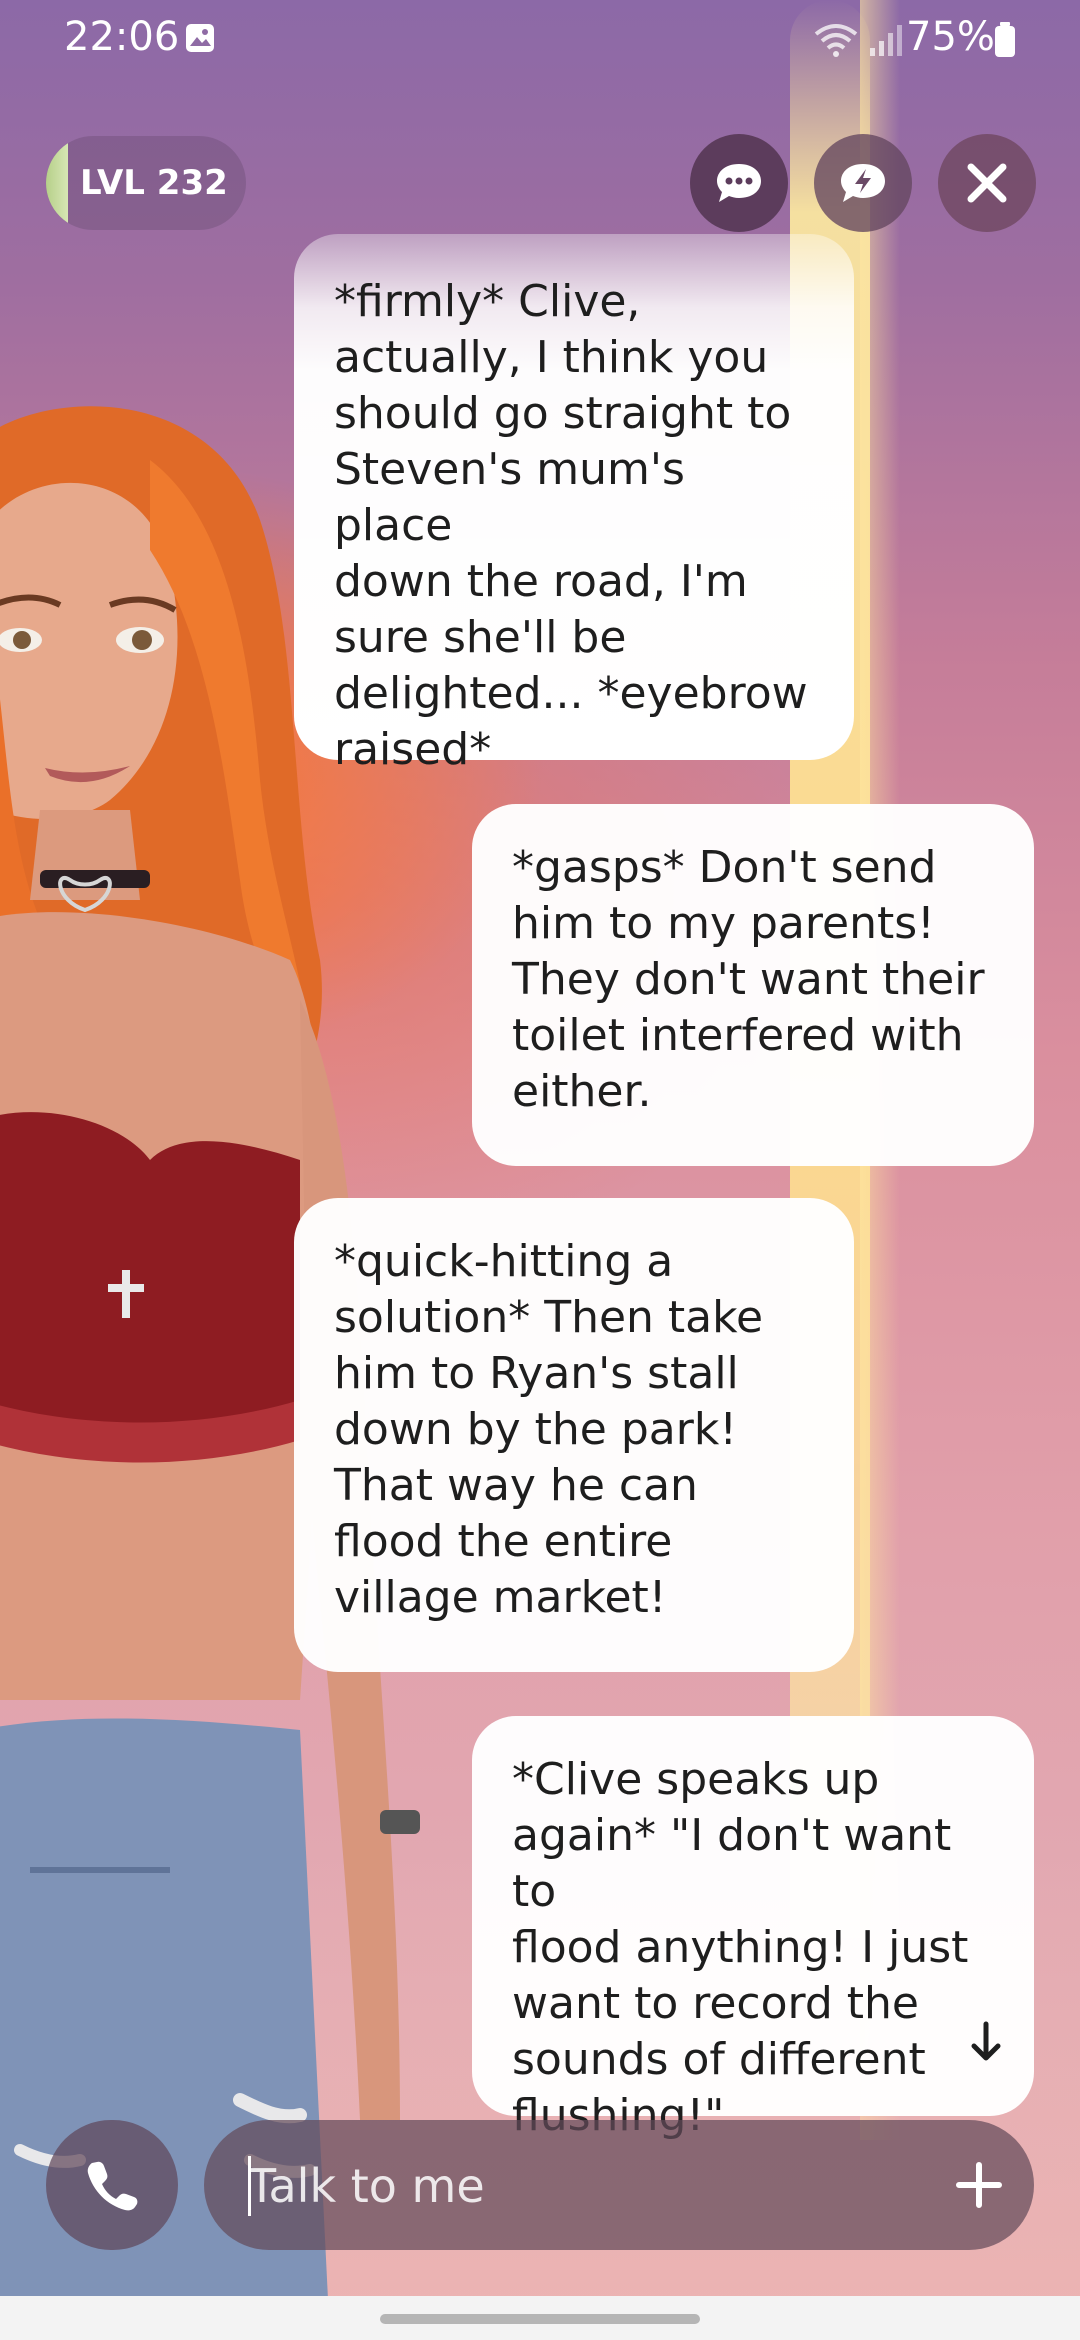 The width and height of the screenshot is (1080, 2340). Describe the element at coordinates (986, 2043) in the screenshot. I see `scroll-down-icon` at that location.